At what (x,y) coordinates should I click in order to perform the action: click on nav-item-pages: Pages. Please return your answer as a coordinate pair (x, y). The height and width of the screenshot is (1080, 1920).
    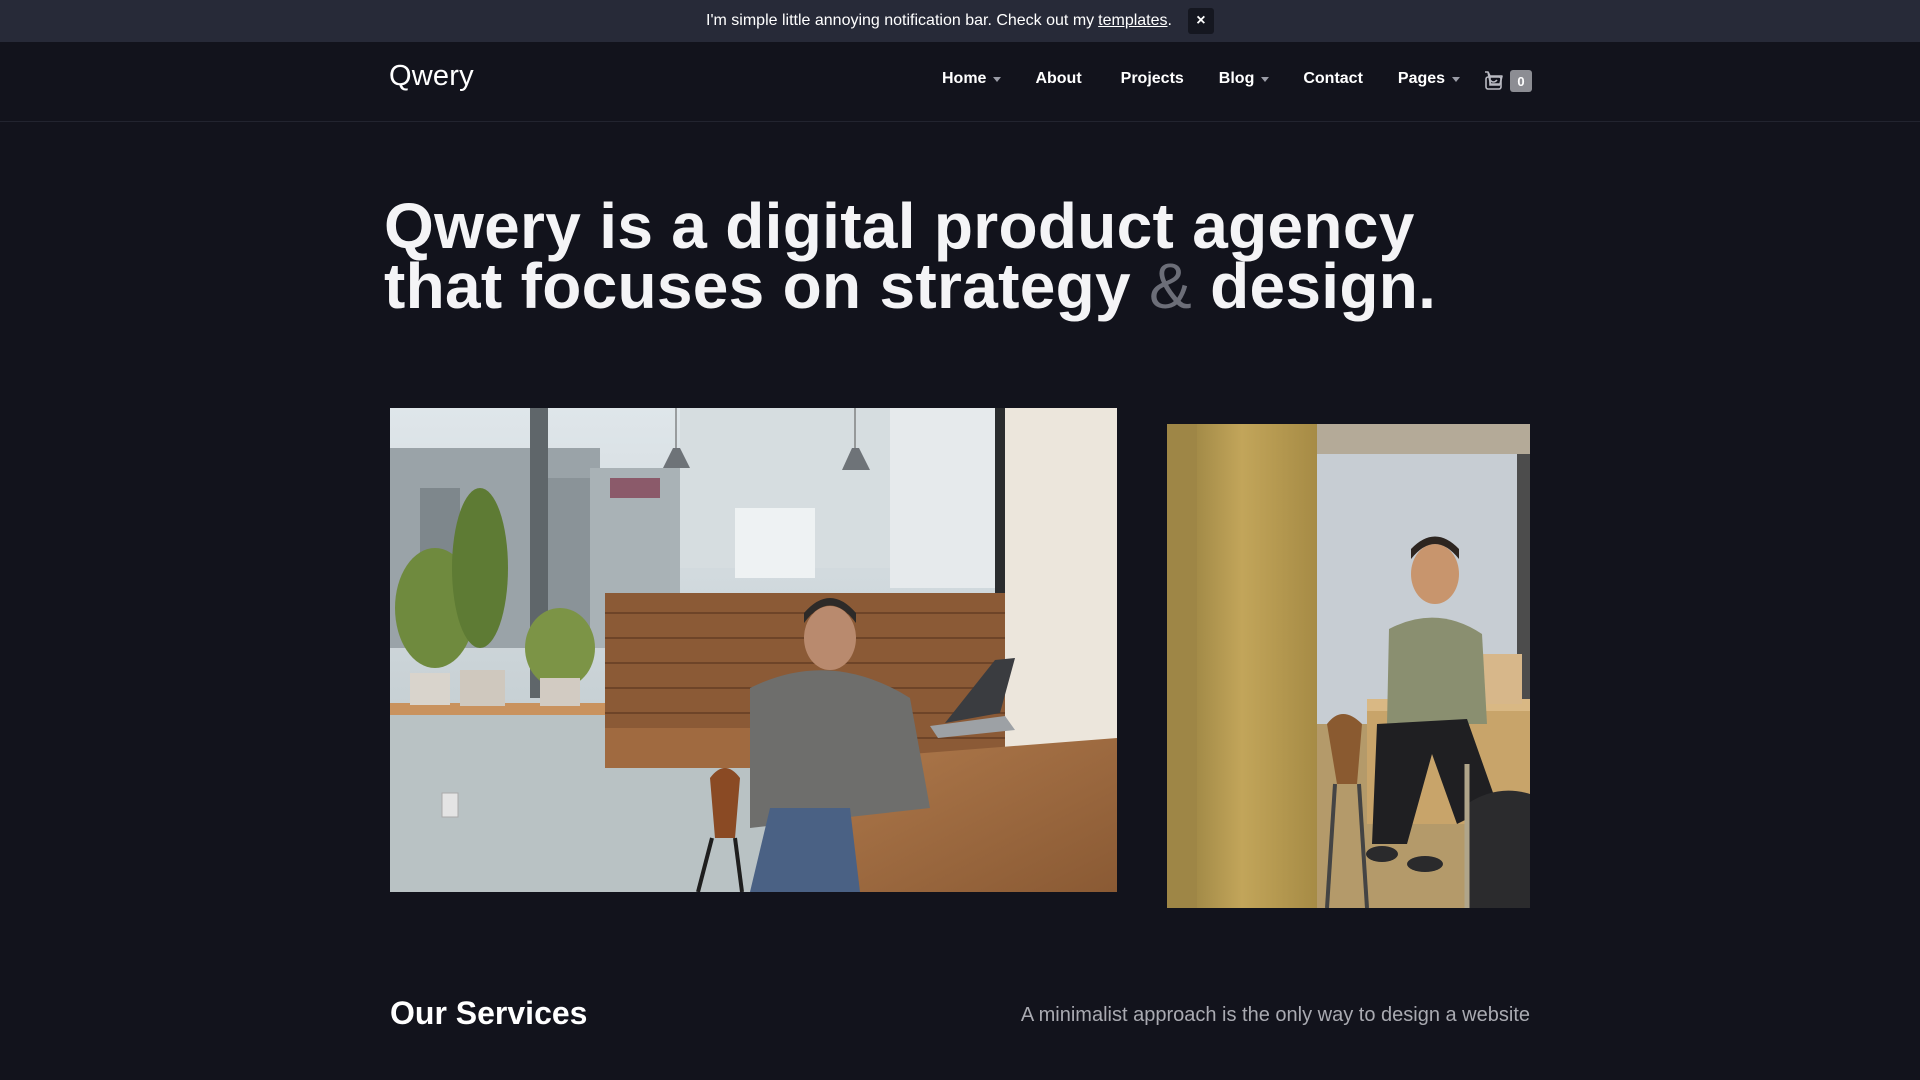
    Looking at the image, I should click on (1429, 79).